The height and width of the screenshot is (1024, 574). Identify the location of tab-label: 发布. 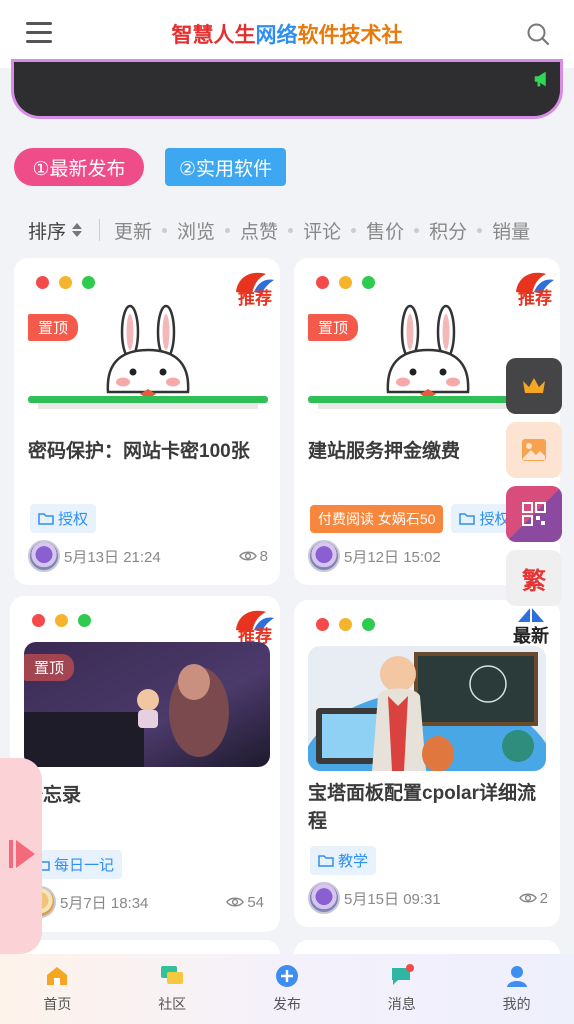
(286, 1004).